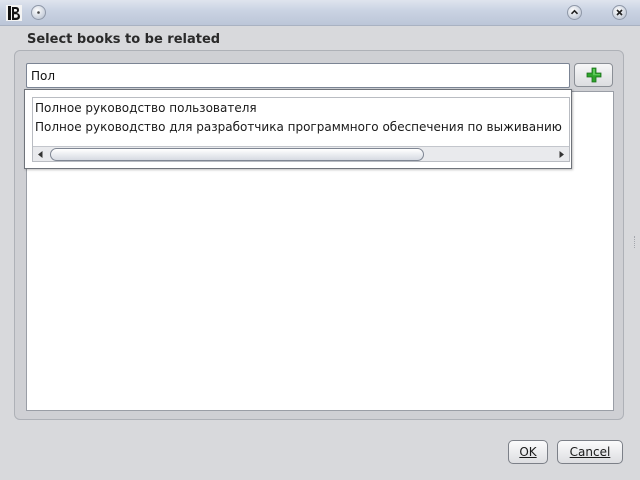  What do you see at coordinates (124, 39) in the screenshot?
I see `dialog-heading: Select books to be related` at bounding box center [124, 39].